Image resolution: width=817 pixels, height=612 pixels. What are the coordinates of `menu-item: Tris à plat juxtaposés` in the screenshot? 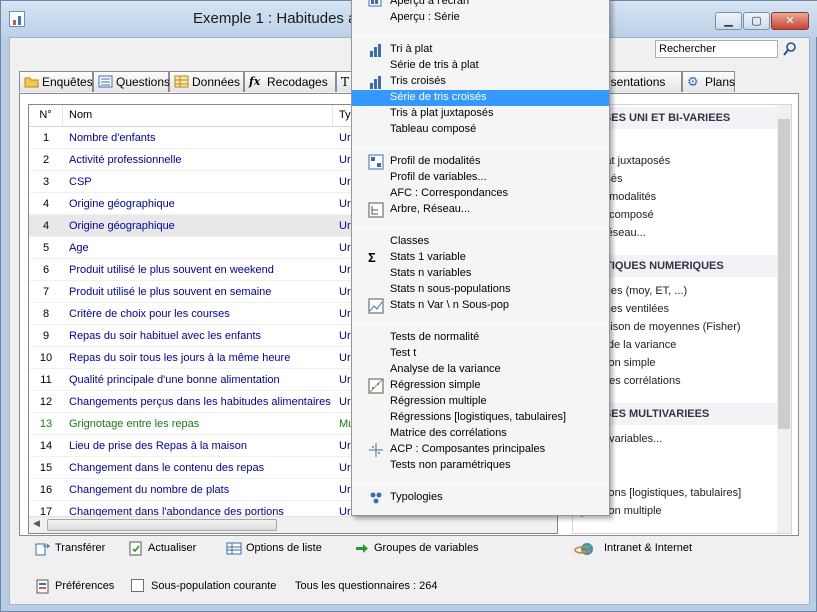 It's located at (480, 114).